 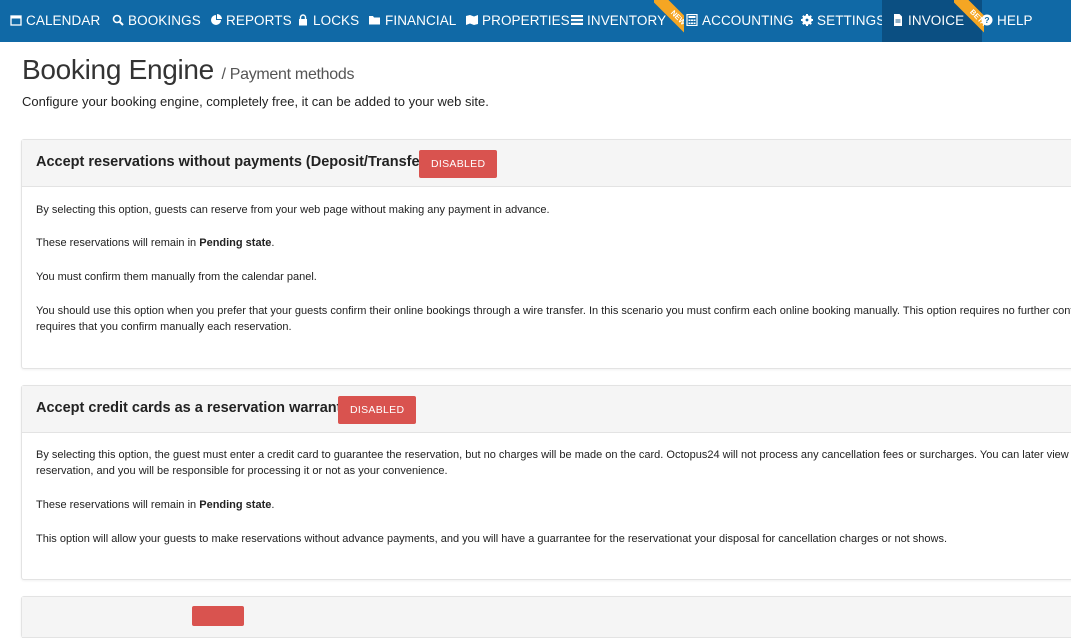 I want to click on search-icon, so click(x=118, y=20).